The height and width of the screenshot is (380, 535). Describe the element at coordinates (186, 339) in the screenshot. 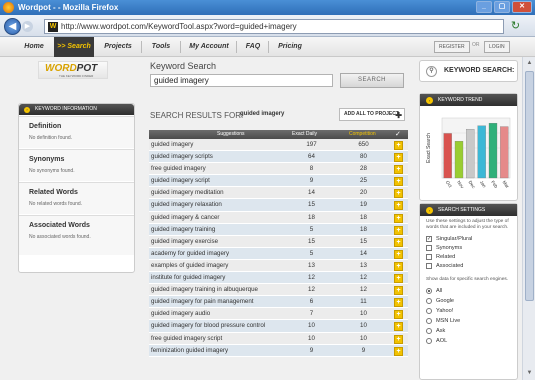

I see `suggestion-link: free guided imagery script` at that location.